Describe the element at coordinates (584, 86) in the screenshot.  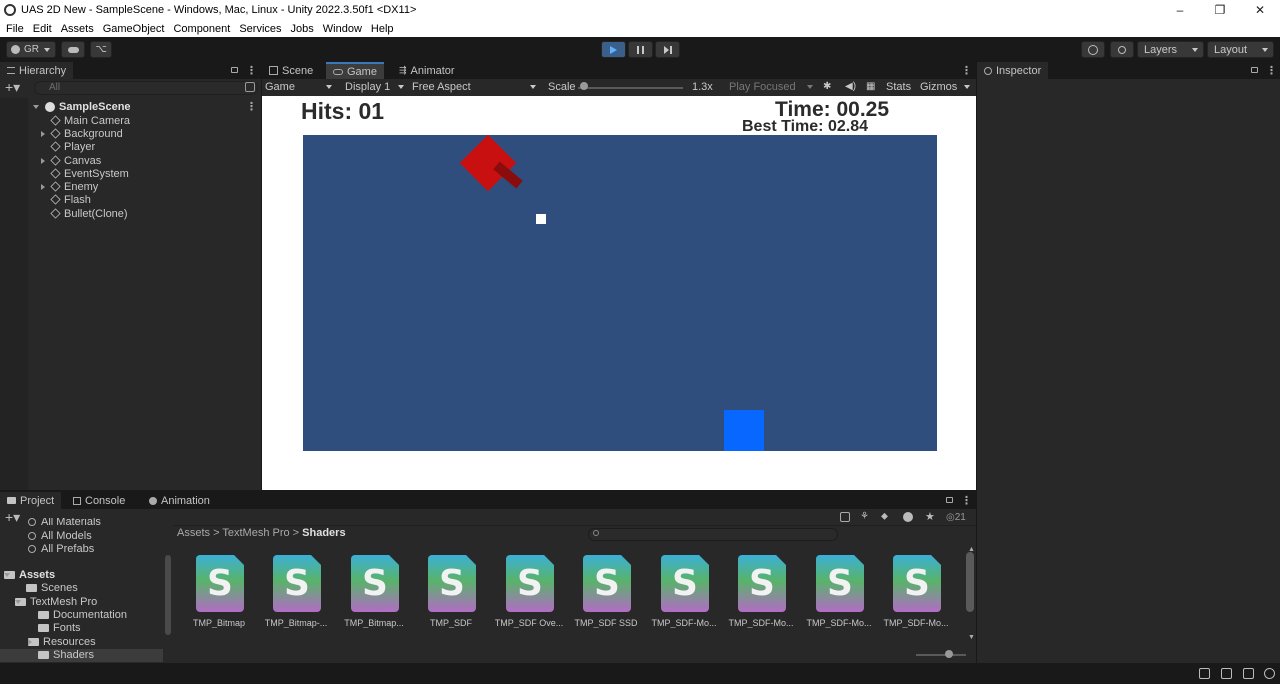
I see `scale-slider-handle` at that location.